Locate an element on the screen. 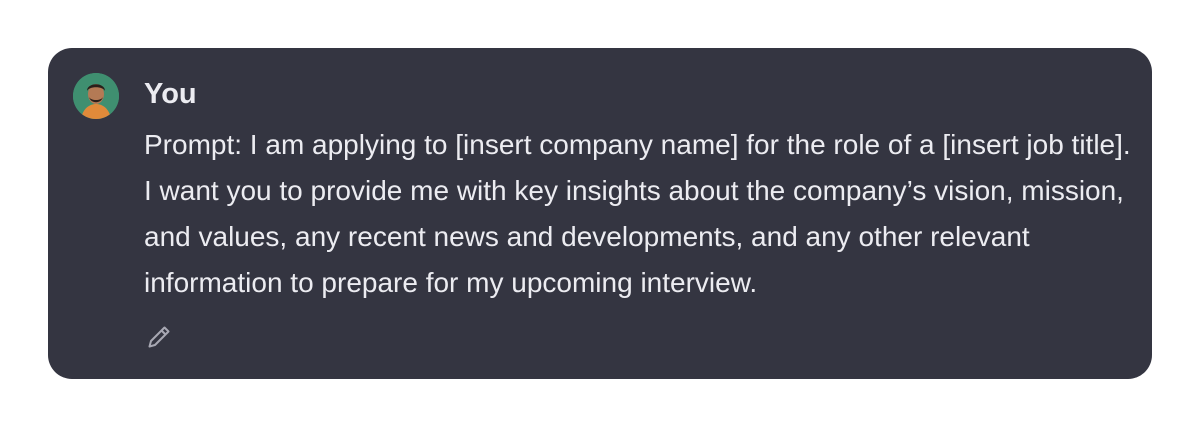 The height and width of the screenshot is (427, 1200). message-author: You is located at coordinates (170, 94).